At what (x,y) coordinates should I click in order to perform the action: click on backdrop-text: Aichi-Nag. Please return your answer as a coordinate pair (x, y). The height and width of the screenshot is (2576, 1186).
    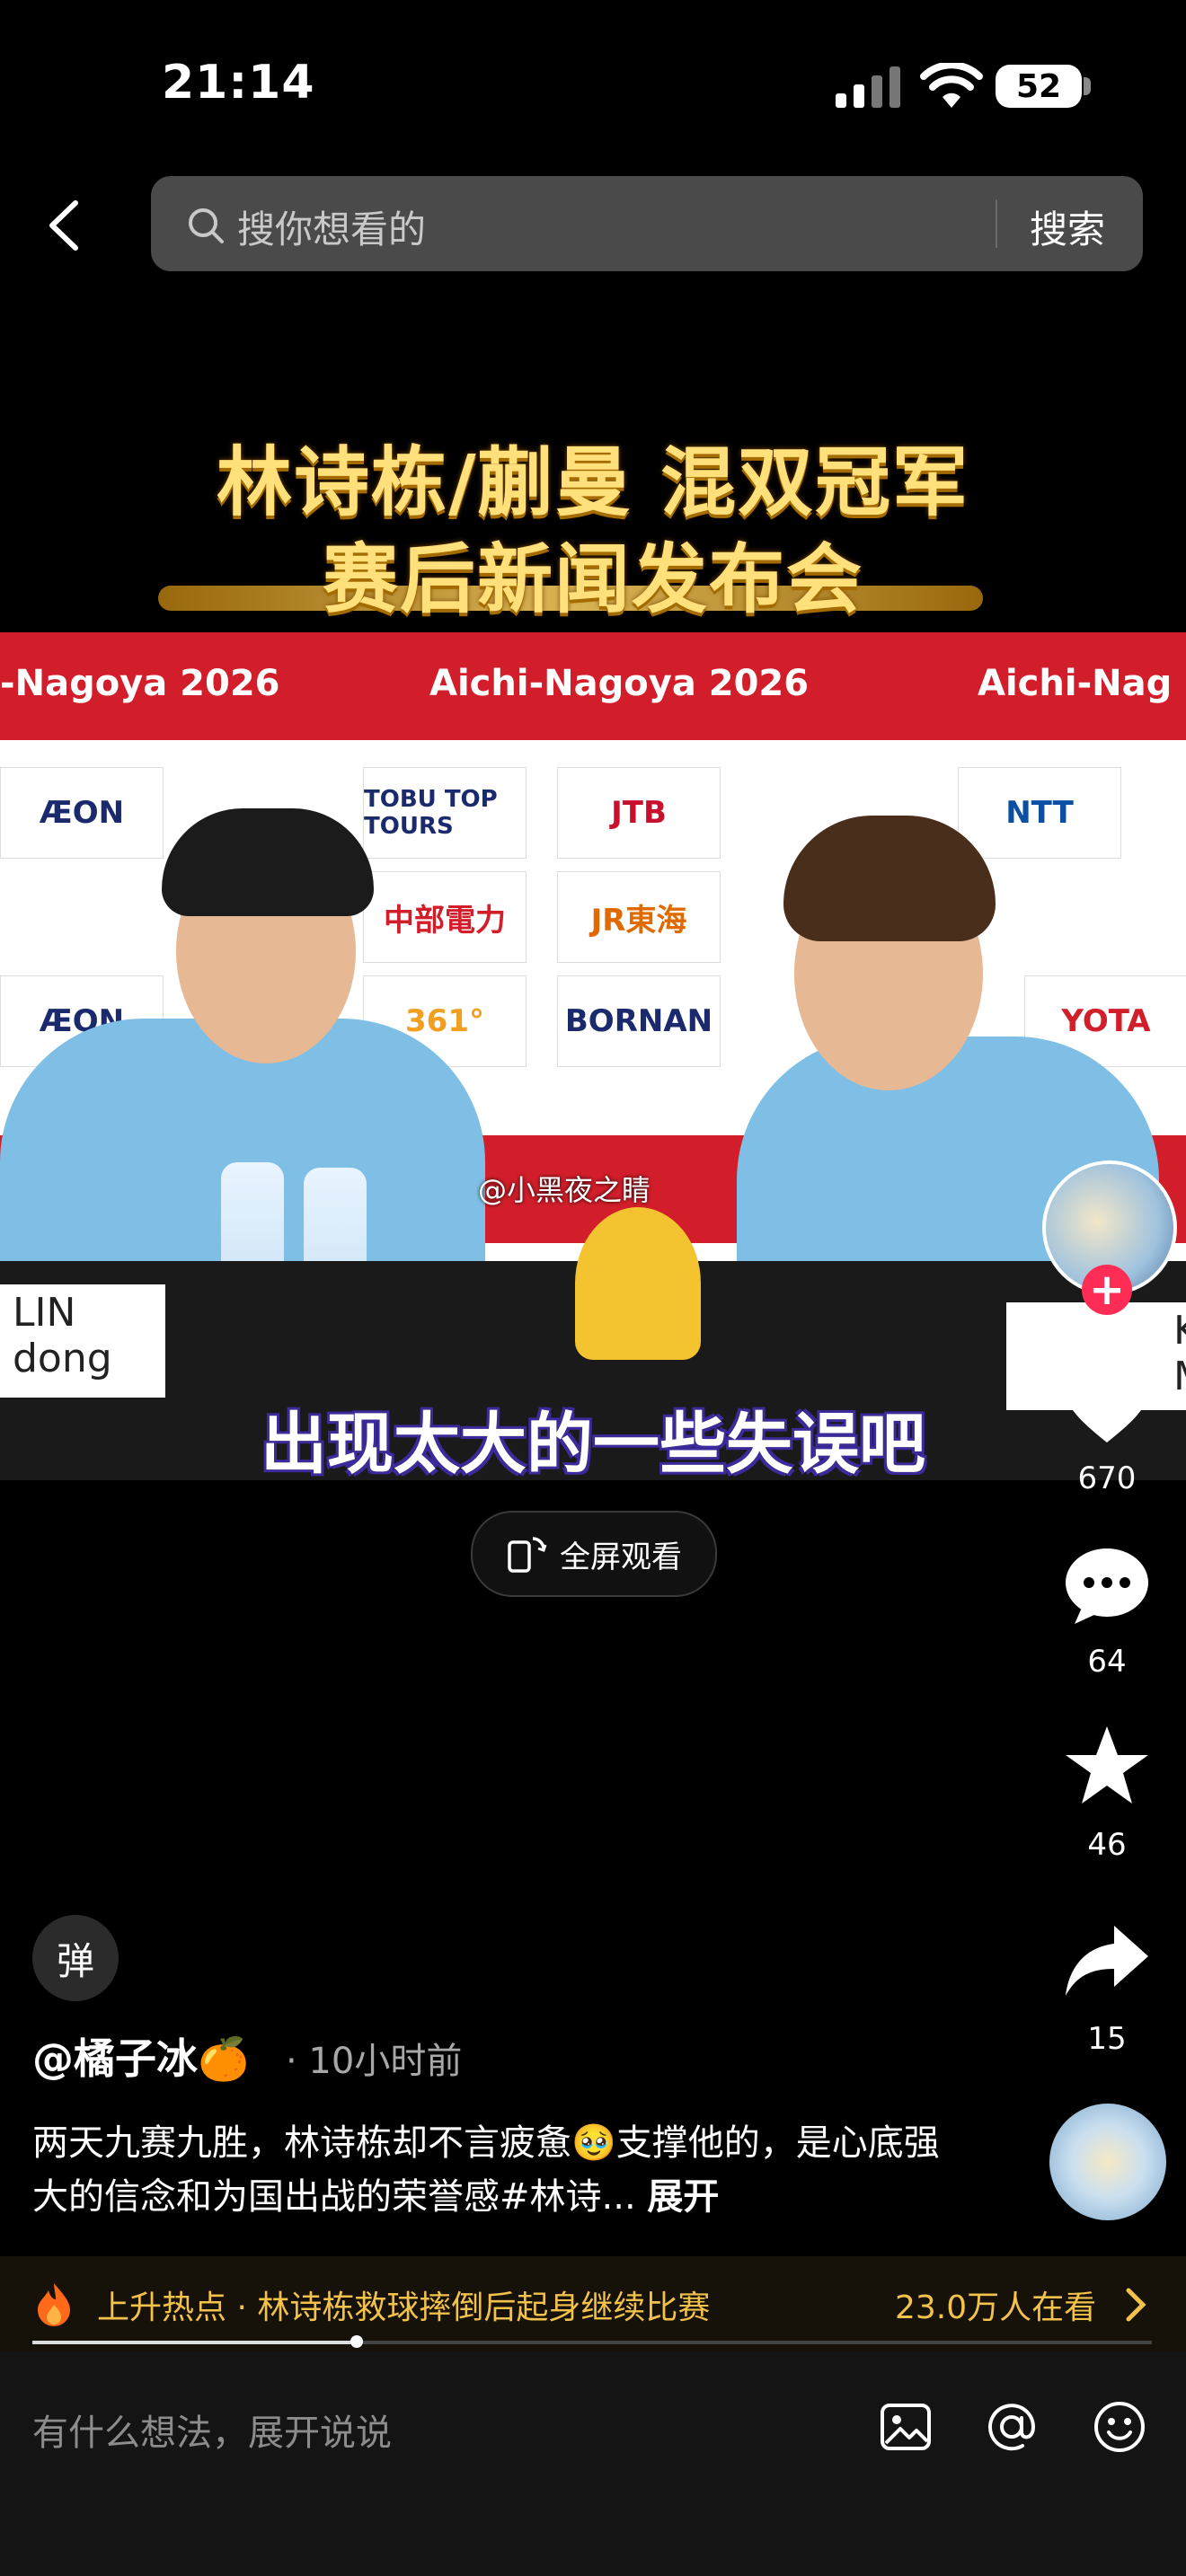
    Looking at the image, I should click on (1075, 683).